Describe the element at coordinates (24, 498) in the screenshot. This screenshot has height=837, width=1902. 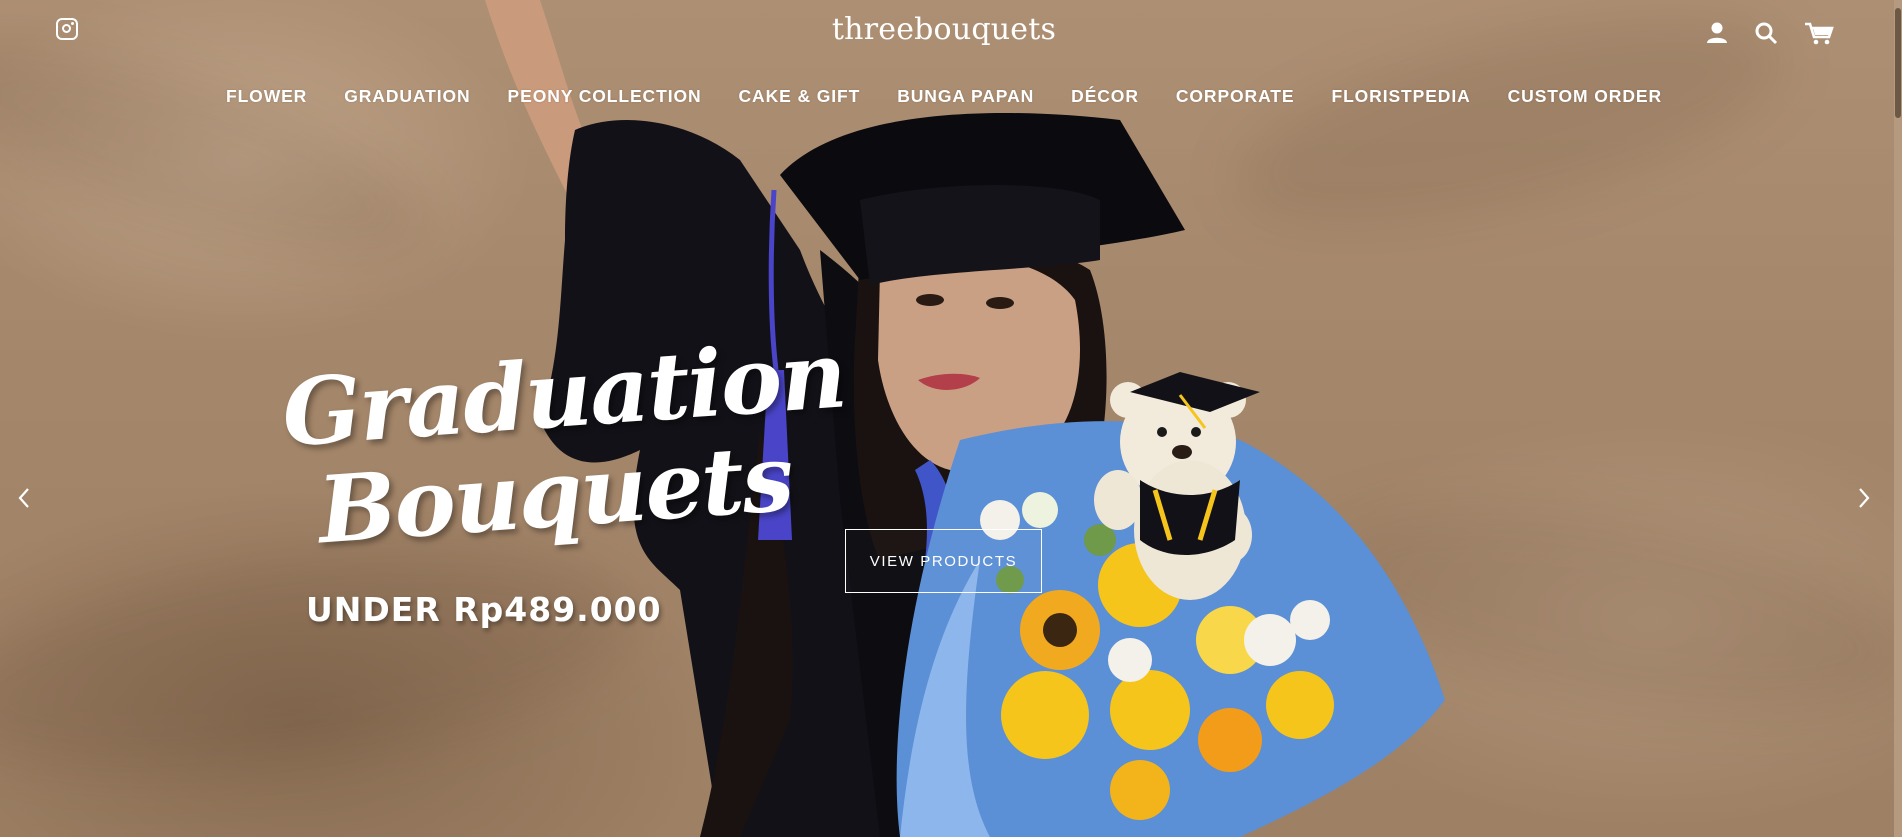
I see `chevron-left-icon` at that location.